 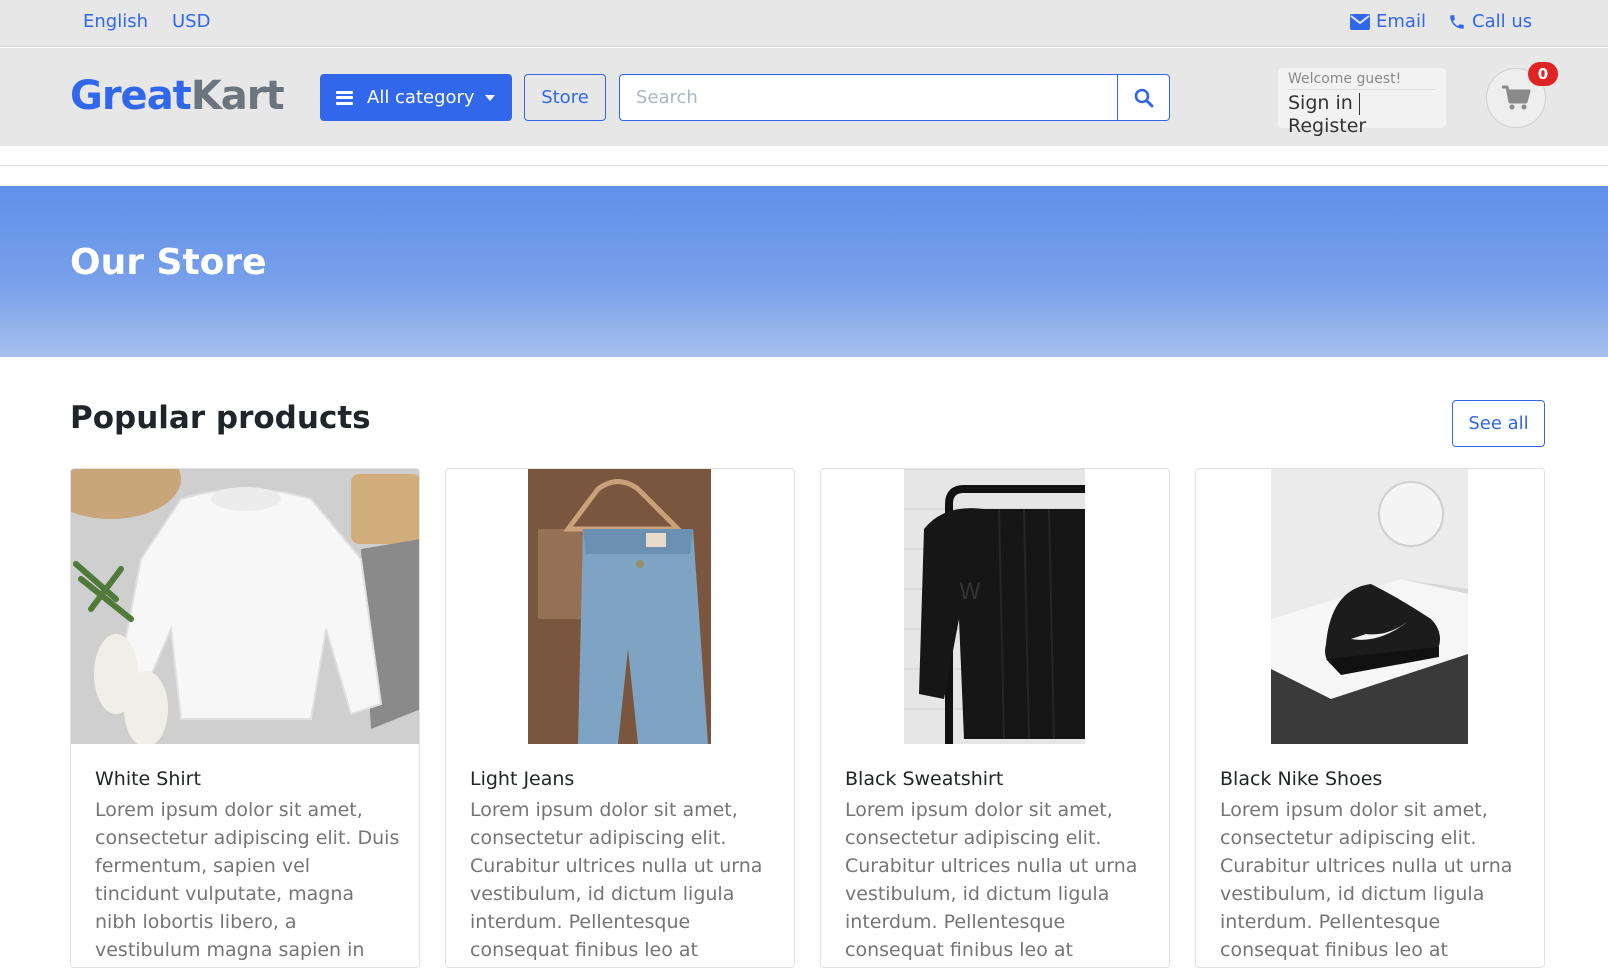 I want to click on product-image-light-jeans, so click(x=619, y=606).